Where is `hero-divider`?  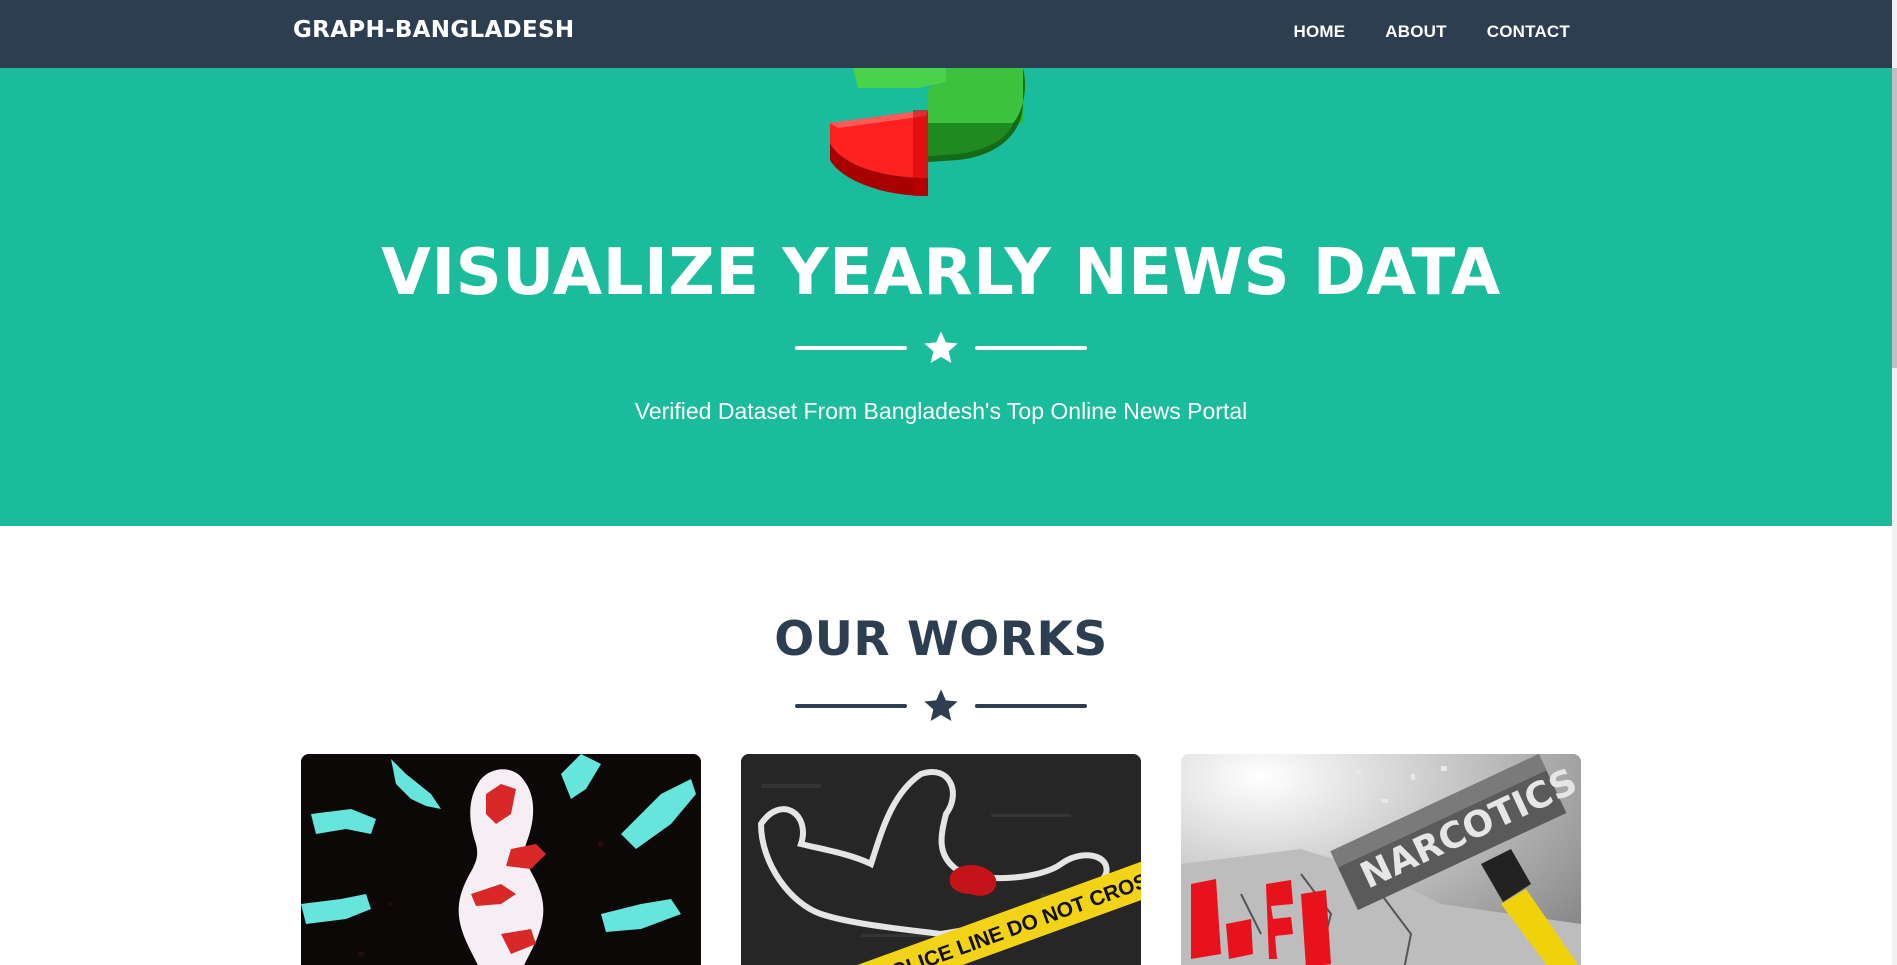
hero-divider is located at coordinates (941, 348).